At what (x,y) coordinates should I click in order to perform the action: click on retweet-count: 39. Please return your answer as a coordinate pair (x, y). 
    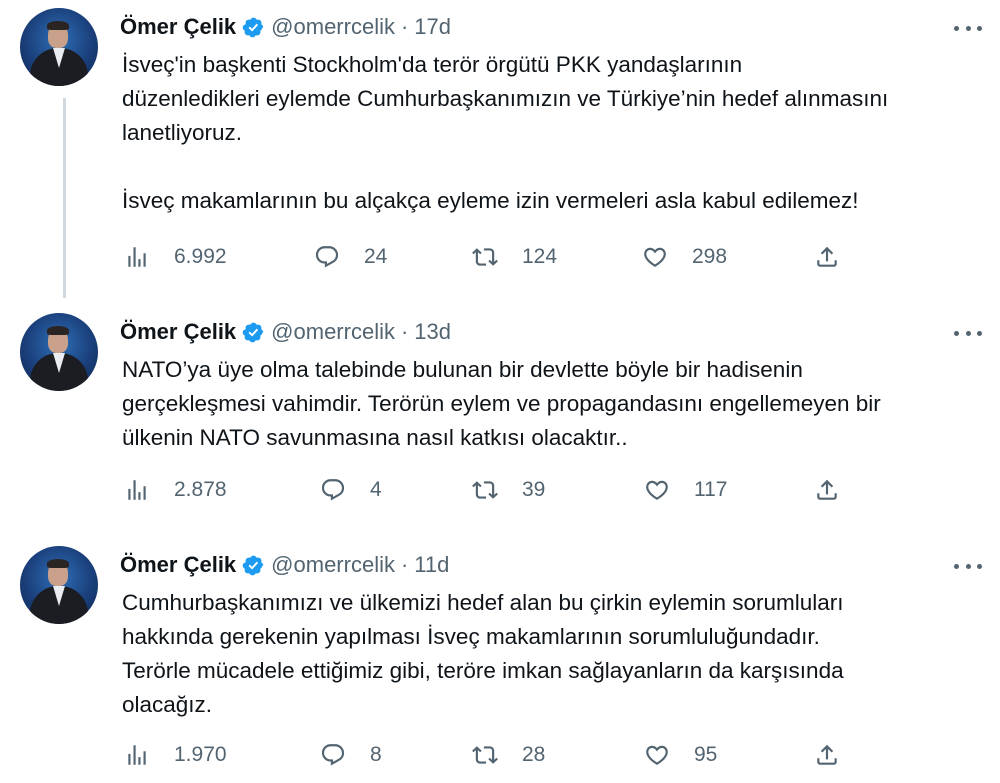
    Looking at the image, I should click on (534, 489).